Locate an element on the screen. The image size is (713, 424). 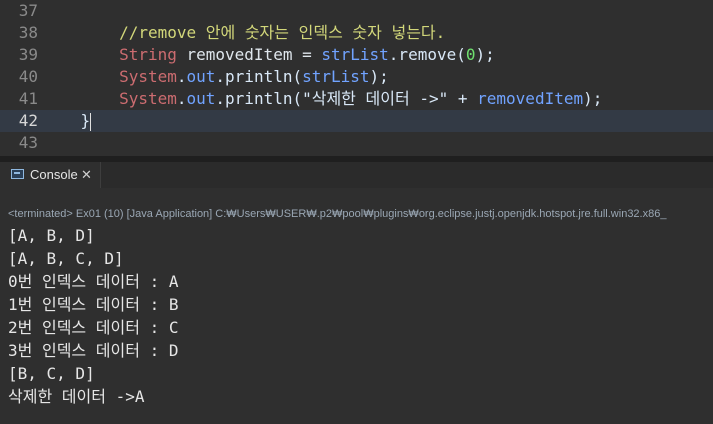
console-output-line: 3번 인덱스 데이터 : D is located at coordinates (93, 350).